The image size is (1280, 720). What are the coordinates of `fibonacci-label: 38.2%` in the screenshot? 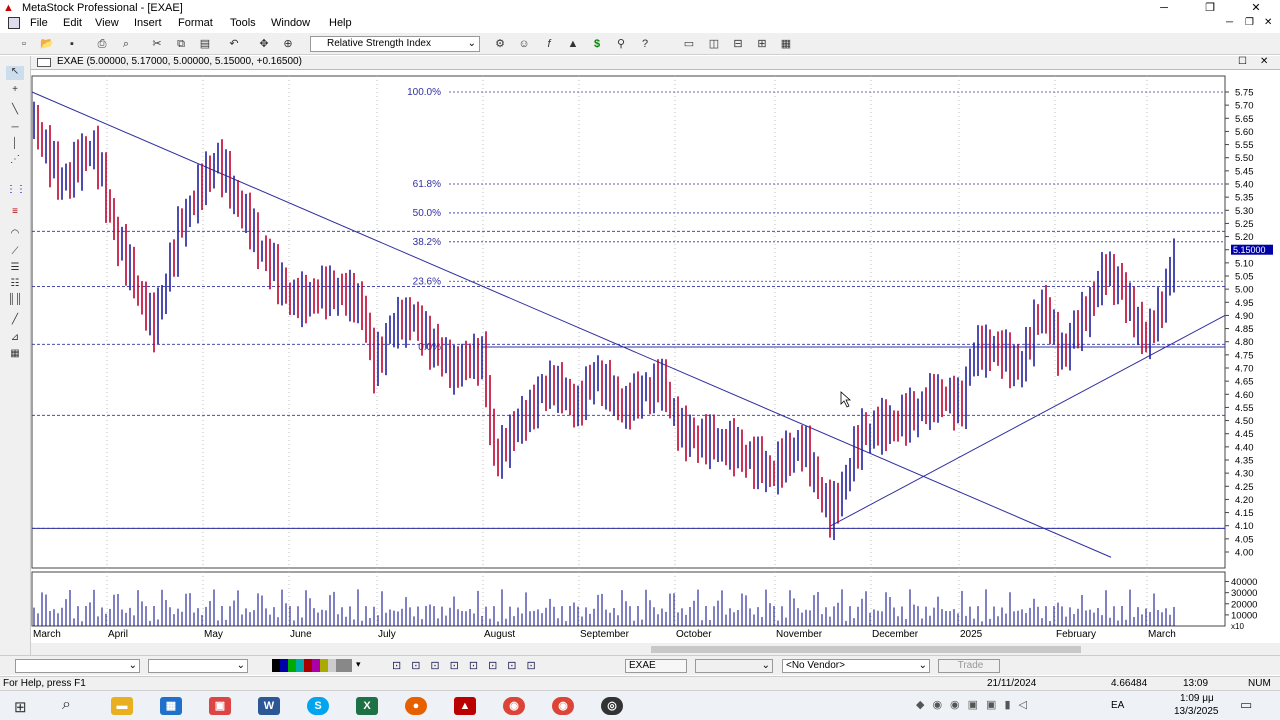 It's located at (427, 242).